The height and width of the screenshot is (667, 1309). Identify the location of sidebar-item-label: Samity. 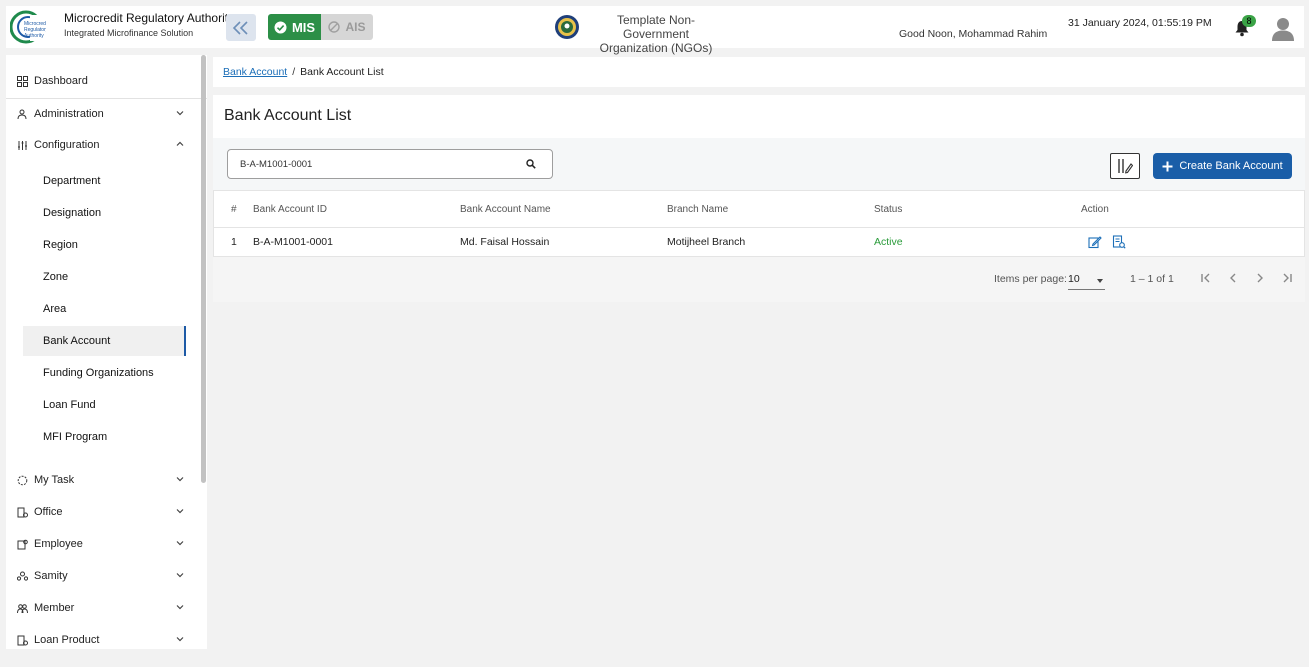
(51, 576).